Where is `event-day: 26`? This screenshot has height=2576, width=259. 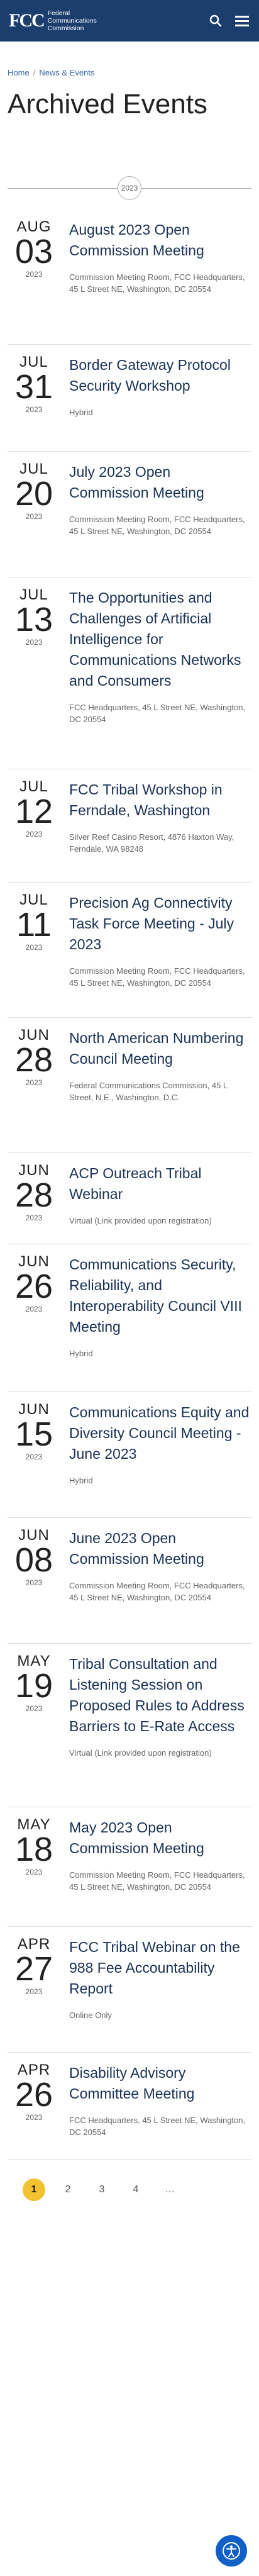
event-day: 26 is located at coordinates (33, 2095).